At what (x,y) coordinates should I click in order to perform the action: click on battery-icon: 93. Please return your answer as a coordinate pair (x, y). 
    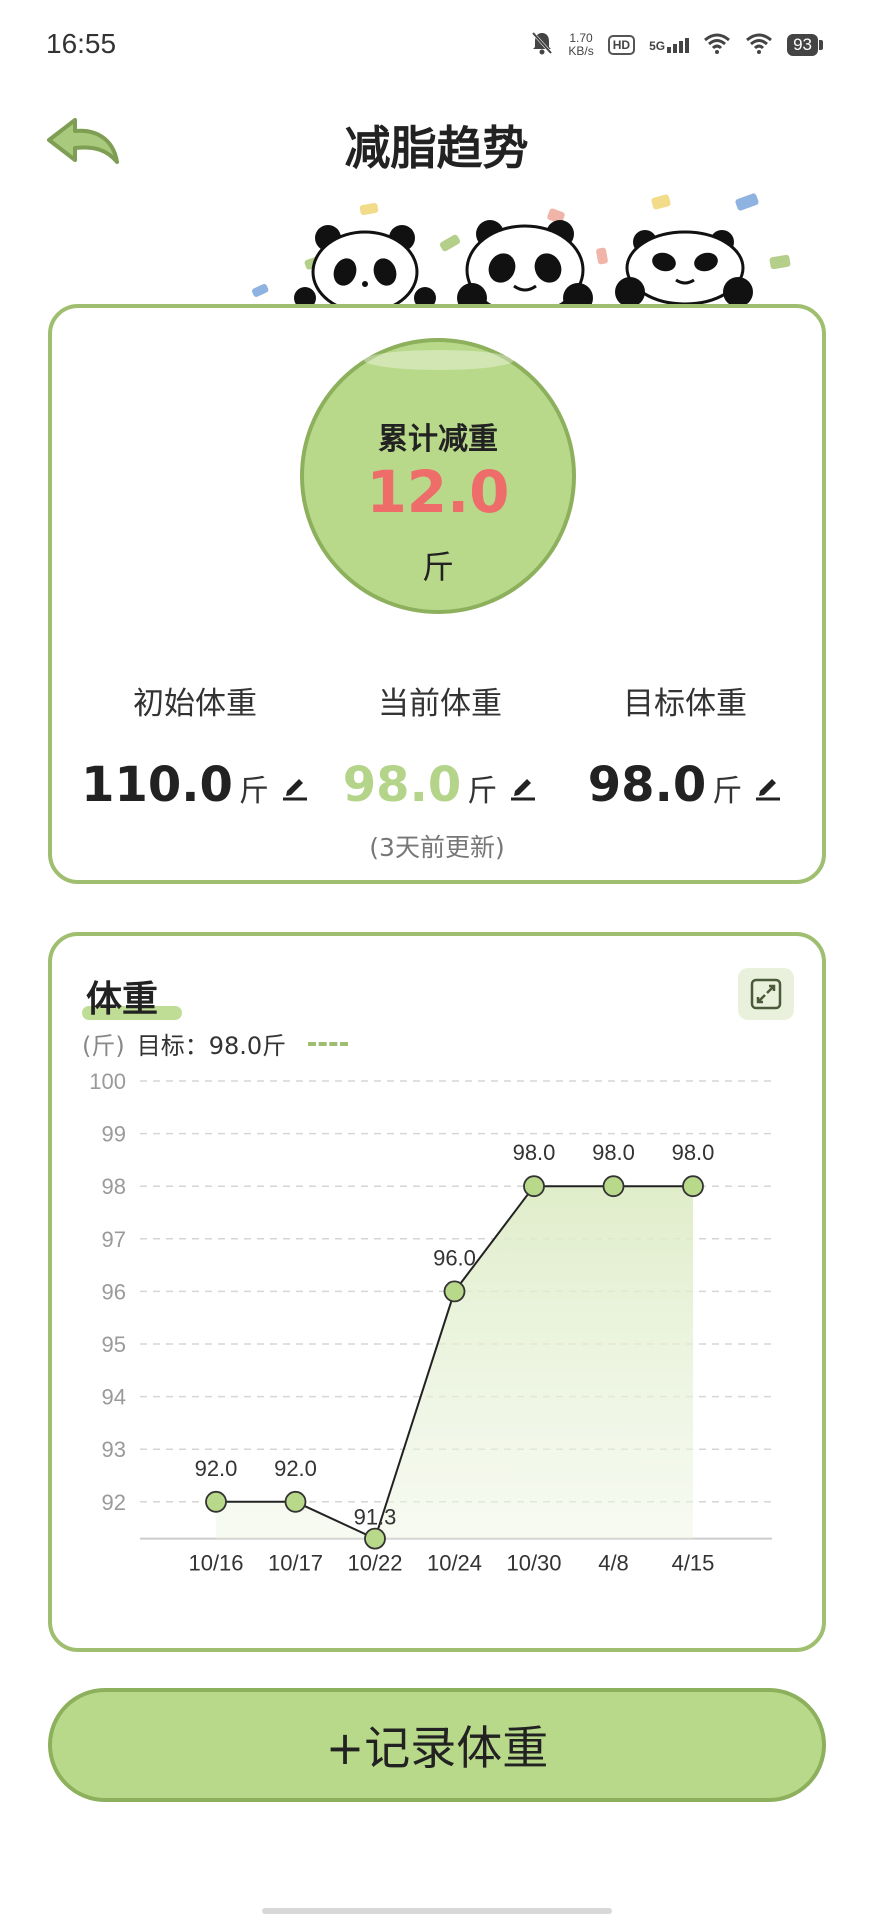
    Looking at the image, I should click on (805, 45).